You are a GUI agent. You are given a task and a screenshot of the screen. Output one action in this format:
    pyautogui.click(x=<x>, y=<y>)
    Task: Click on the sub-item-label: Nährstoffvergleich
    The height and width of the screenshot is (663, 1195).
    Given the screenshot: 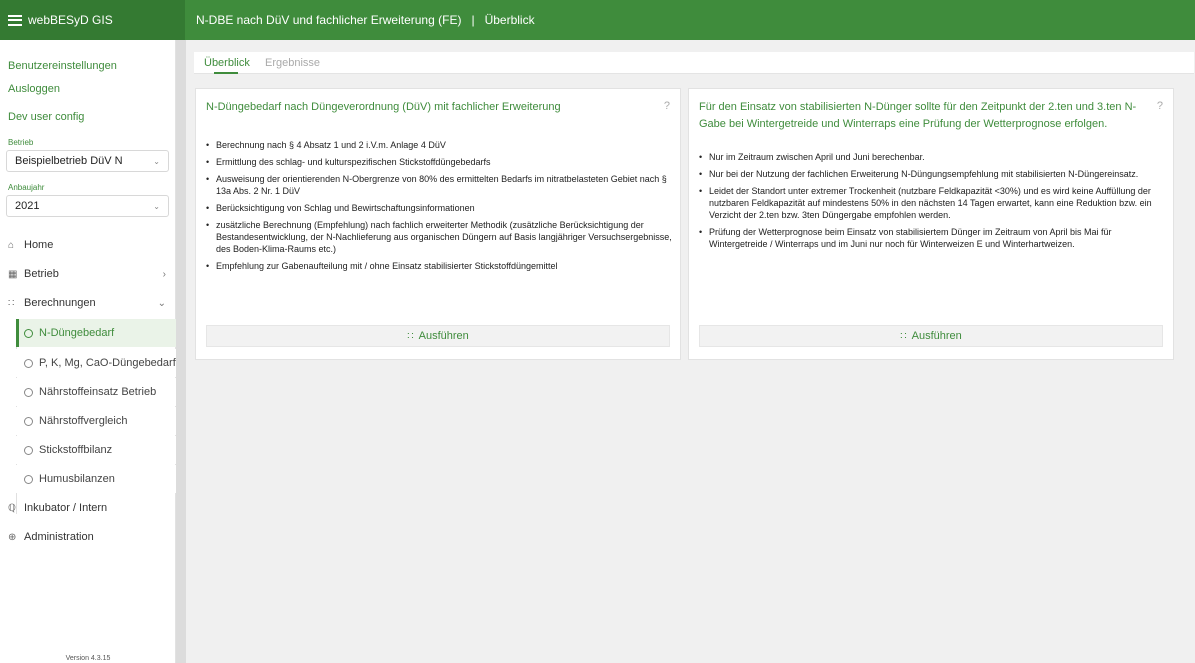 What is the action you would take?
    pyautogui.click(x=83, y=421)
    